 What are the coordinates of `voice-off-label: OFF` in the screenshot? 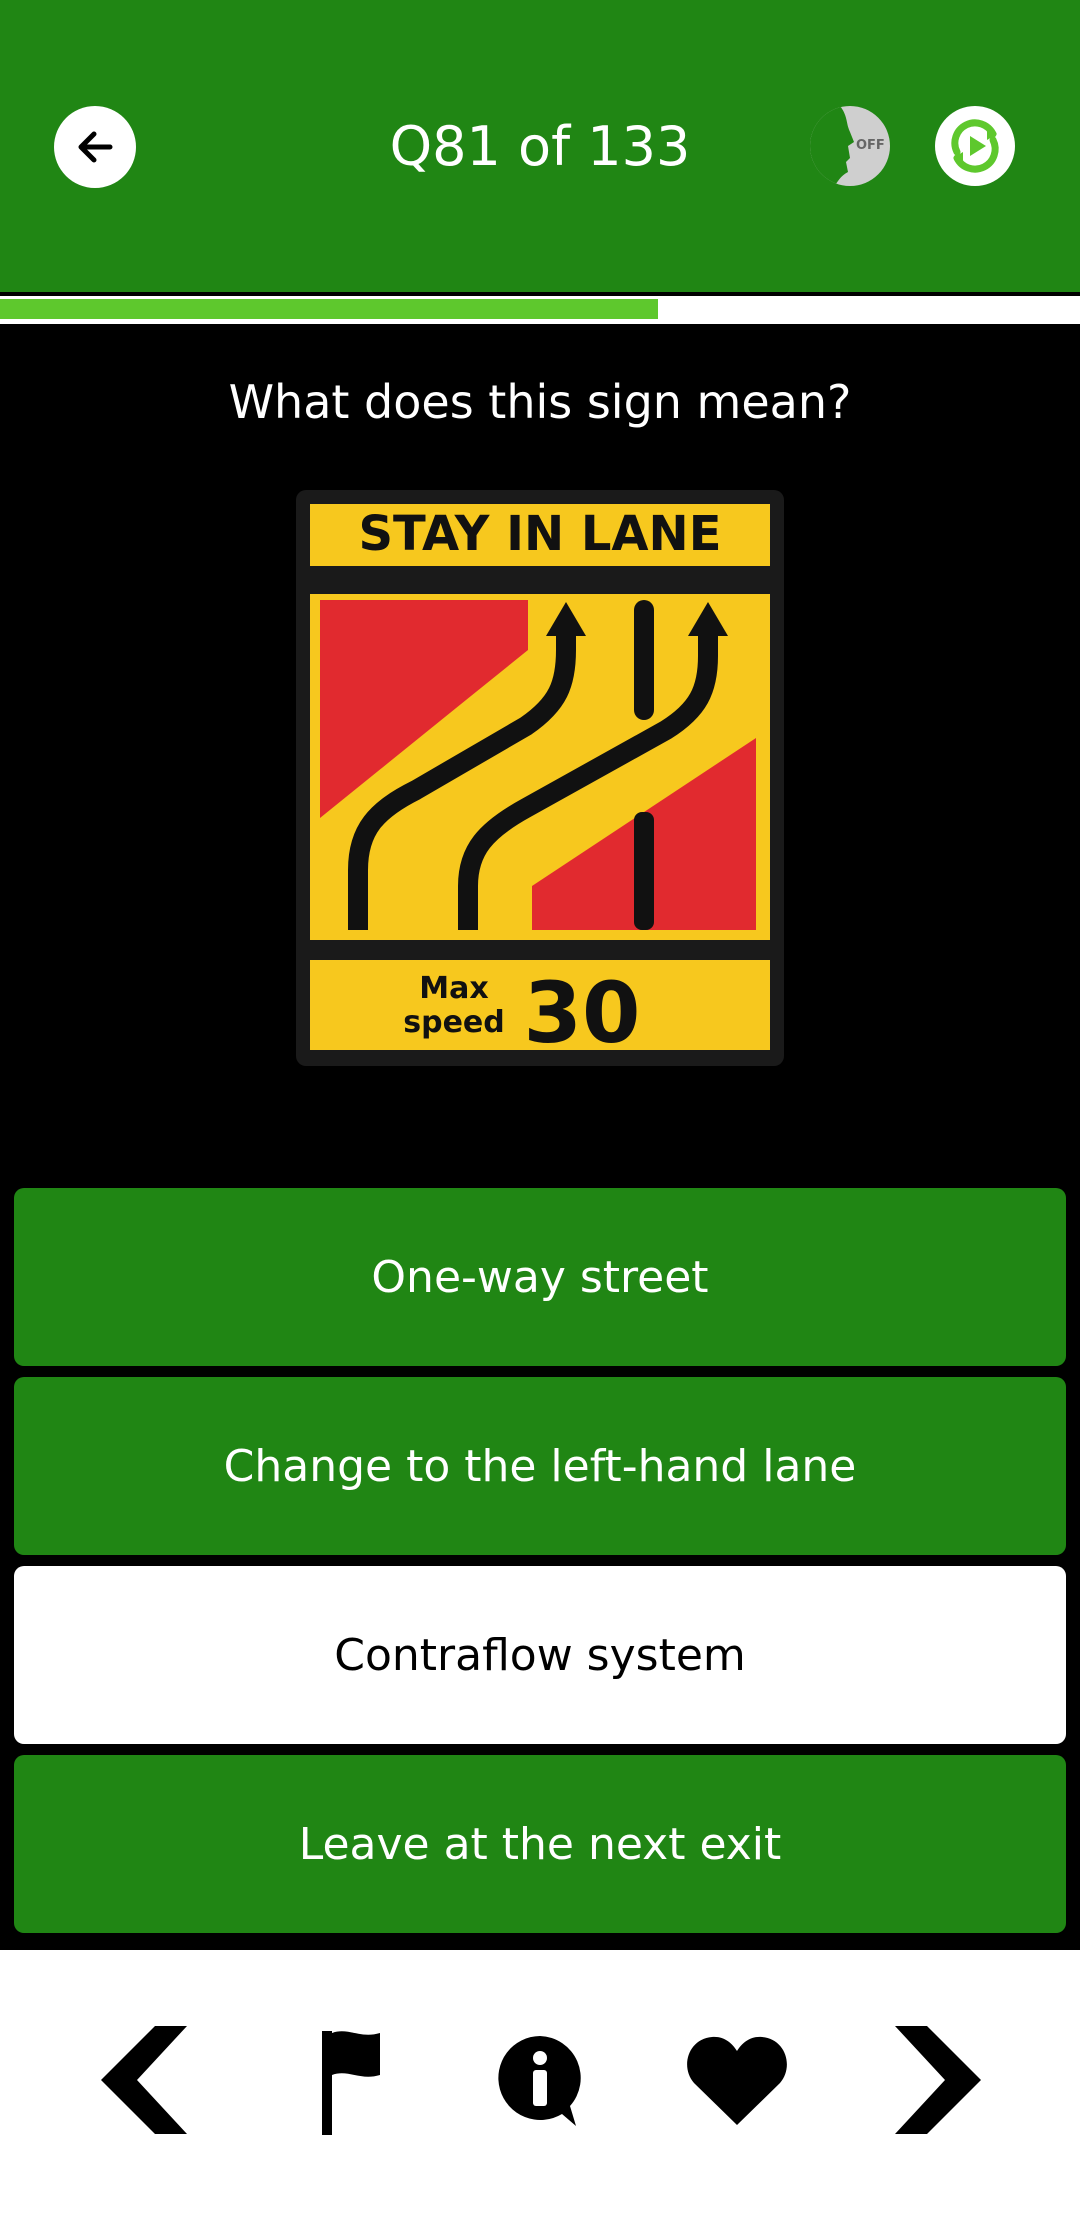 It's located at (870, 145).